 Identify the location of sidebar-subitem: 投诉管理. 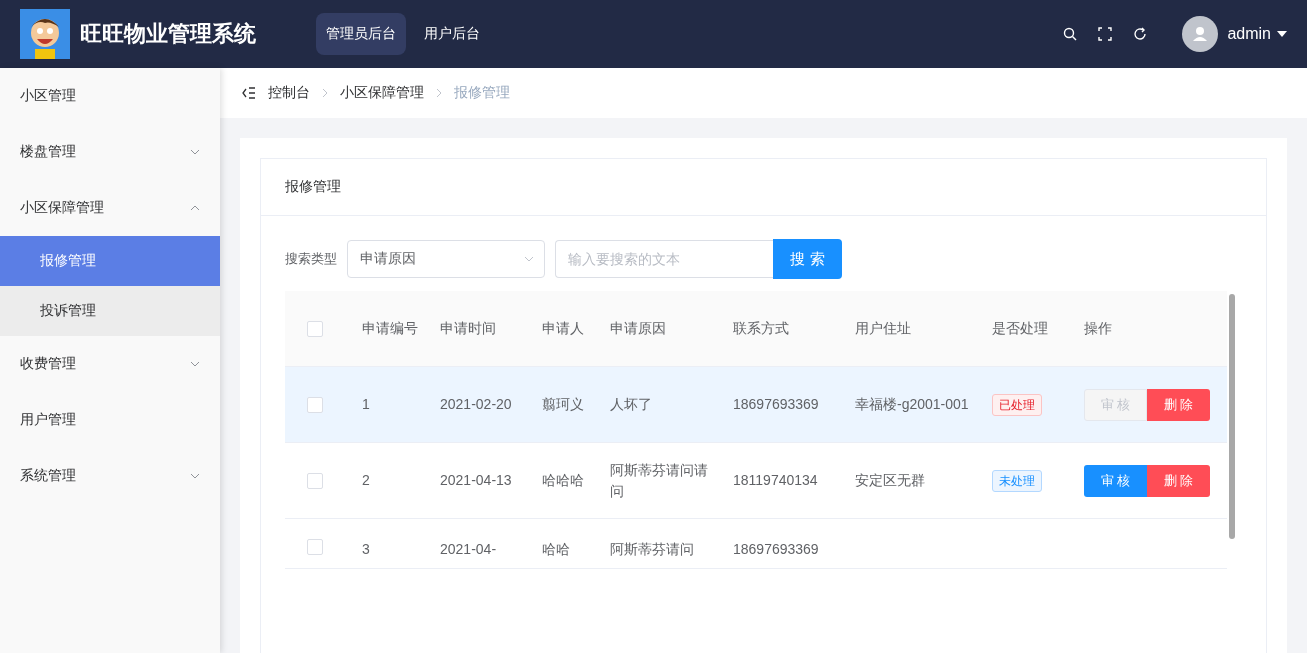
(110, 311).